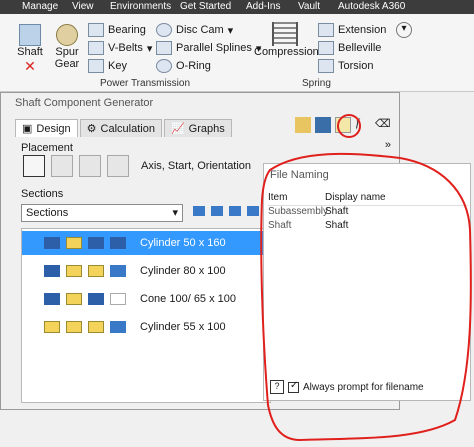  What do you see at coordinates (53, 128) in the screenshot?
I see `tab-design-label: Design` at bounding box center [53, 128].